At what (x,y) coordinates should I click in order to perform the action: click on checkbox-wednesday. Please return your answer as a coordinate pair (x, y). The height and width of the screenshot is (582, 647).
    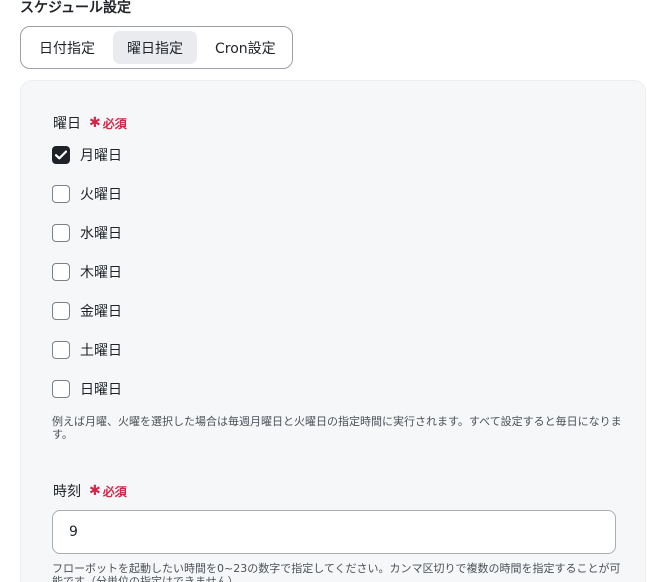
    Looking at the image, I should click on (61, 233).